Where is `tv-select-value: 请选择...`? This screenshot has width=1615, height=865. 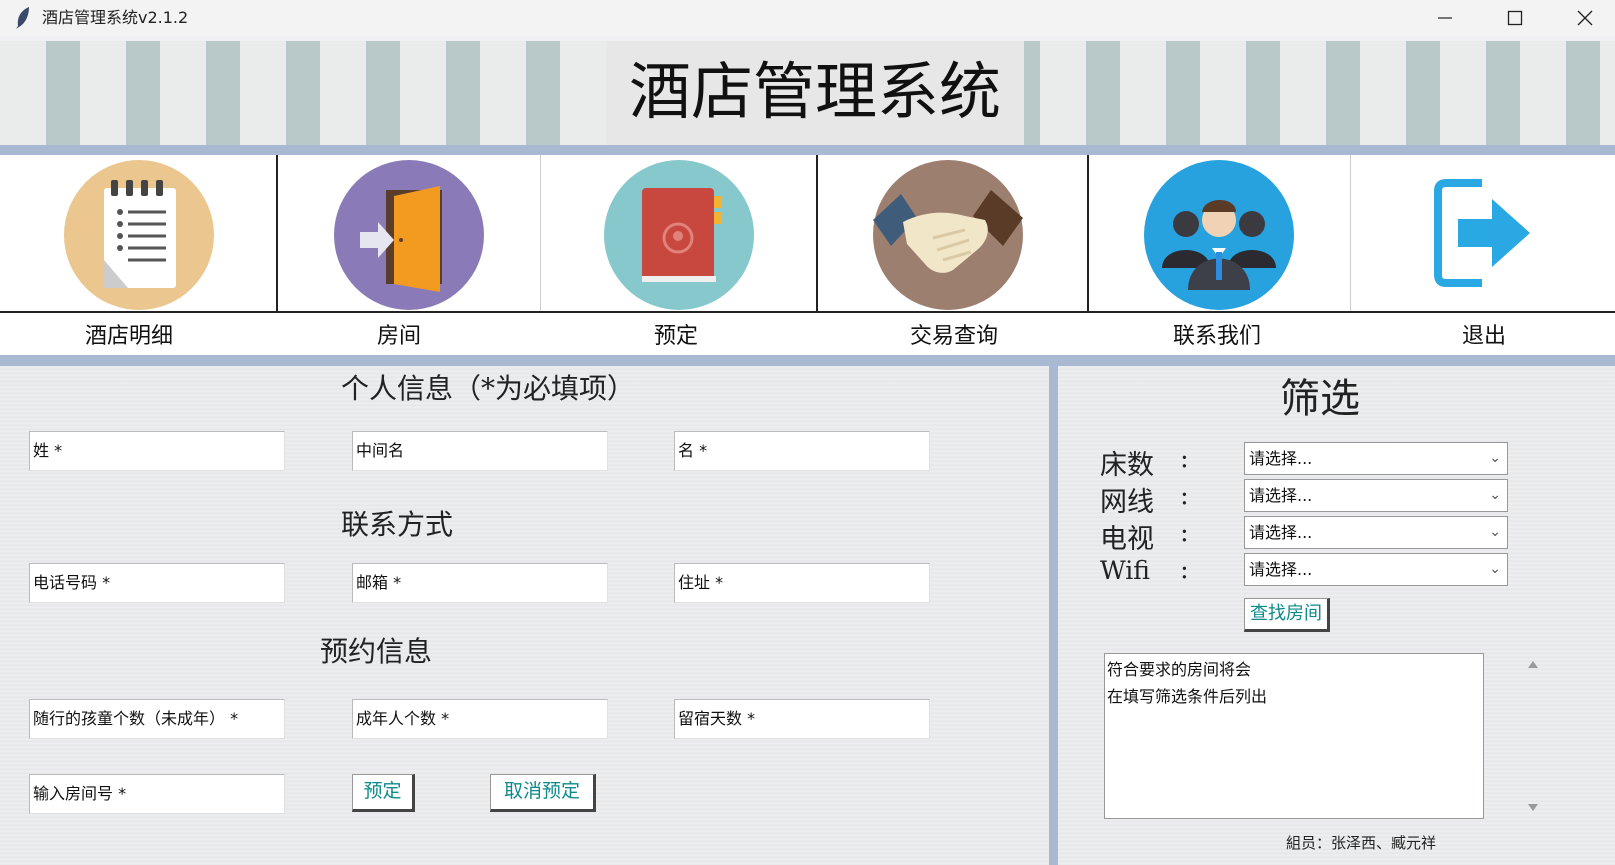
tv-select-value: 请选择... is located at coordinates (1281, 532).